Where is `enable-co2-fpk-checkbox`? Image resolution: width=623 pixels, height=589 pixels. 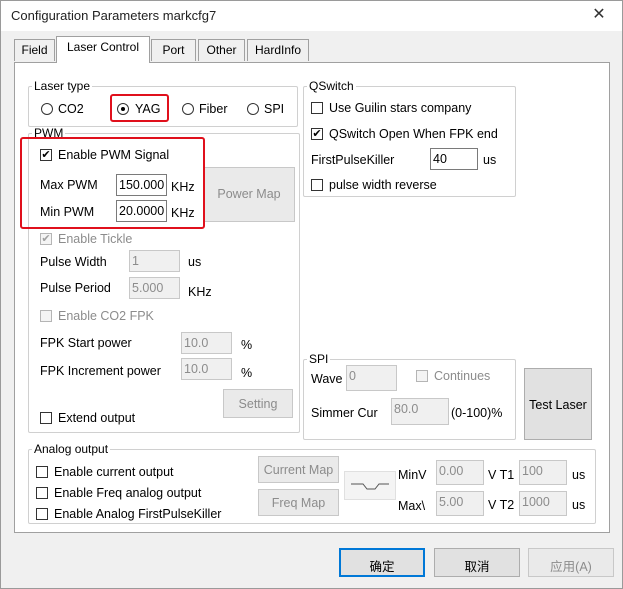 enable-co2-fpk-checkbox is located at coordinates (46, 316).